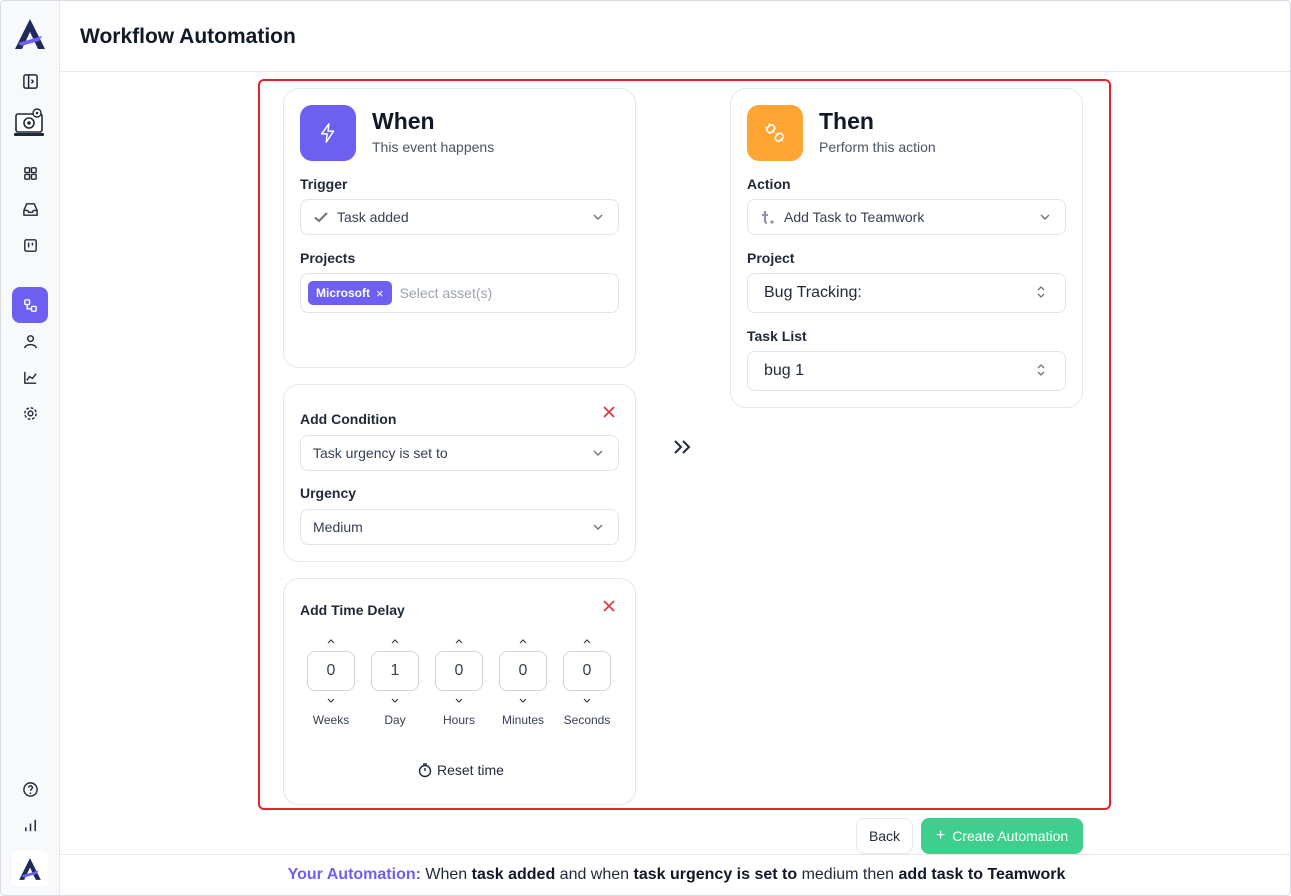 The image size is (1291, 896). I want to click on double-chevron-right-icon, so click(682, 447).